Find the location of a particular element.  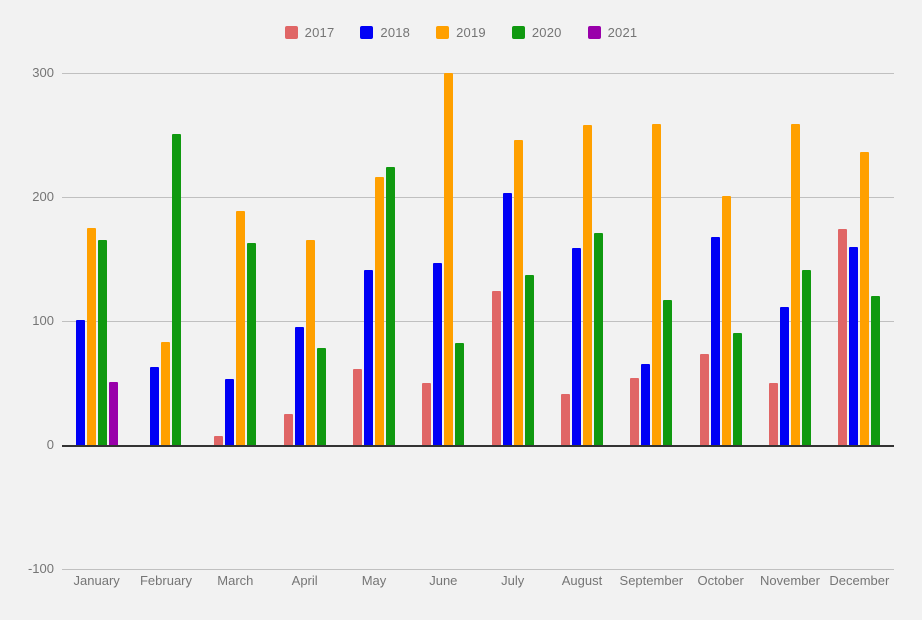

legend-item-2021: 2021 is located at coordinates (612, 32).